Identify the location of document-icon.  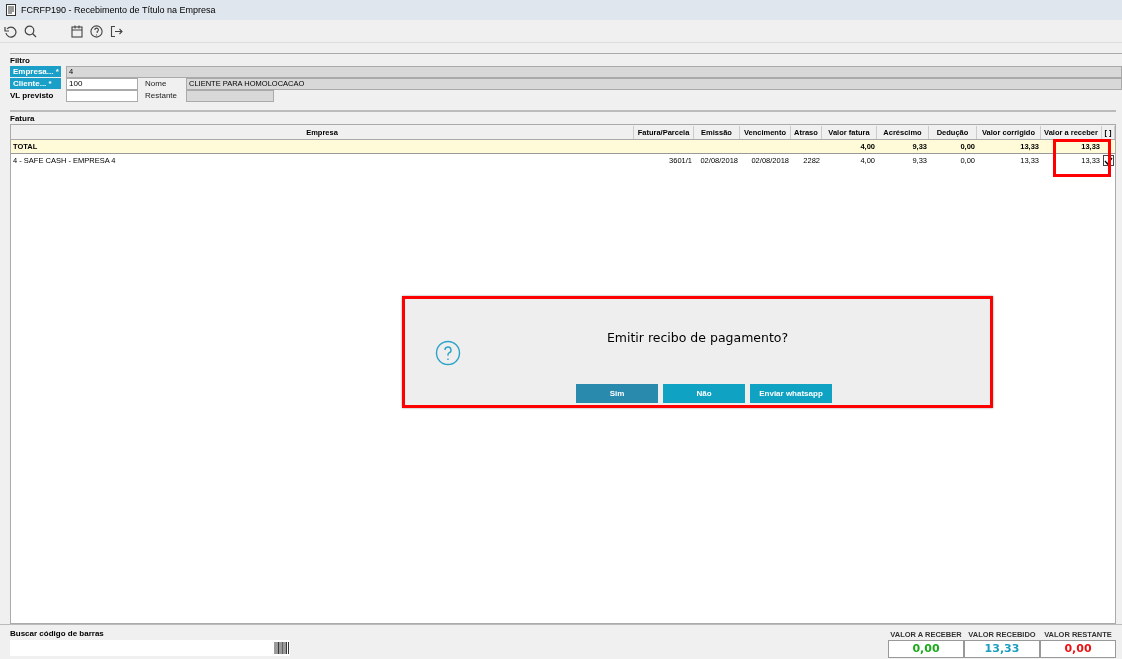
(11, 10).